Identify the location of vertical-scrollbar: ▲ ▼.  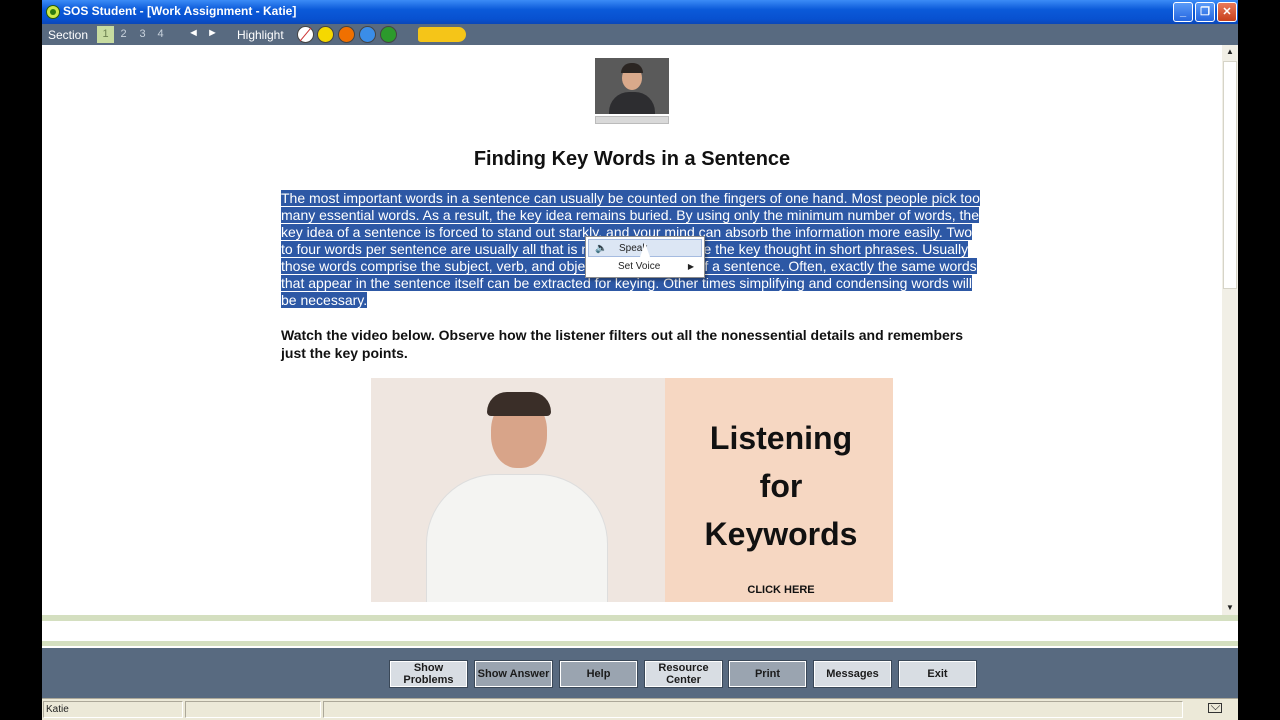
(1230, 330).